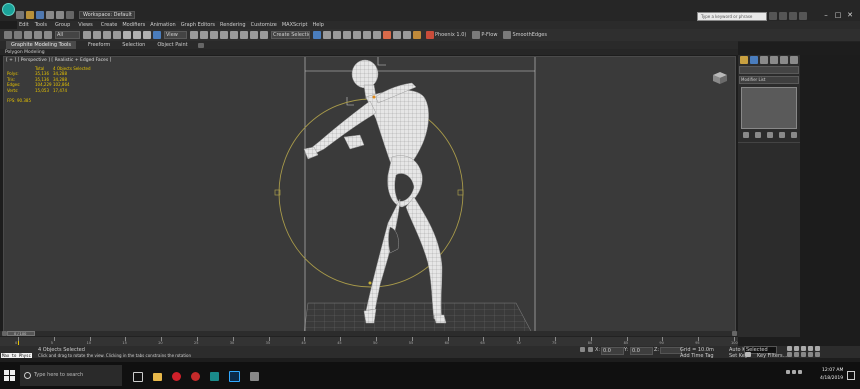 The height and width of the screenshot is (389, 860). What do you see at coordinates (157, 35) in the screenshot?
I see `place-icon` at bounding box center [157, 35].